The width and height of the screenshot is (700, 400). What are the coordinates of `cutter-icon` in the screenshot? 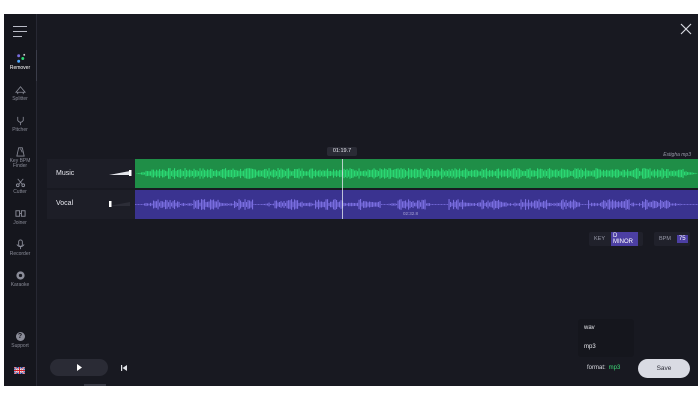 It's located at (20, 183).